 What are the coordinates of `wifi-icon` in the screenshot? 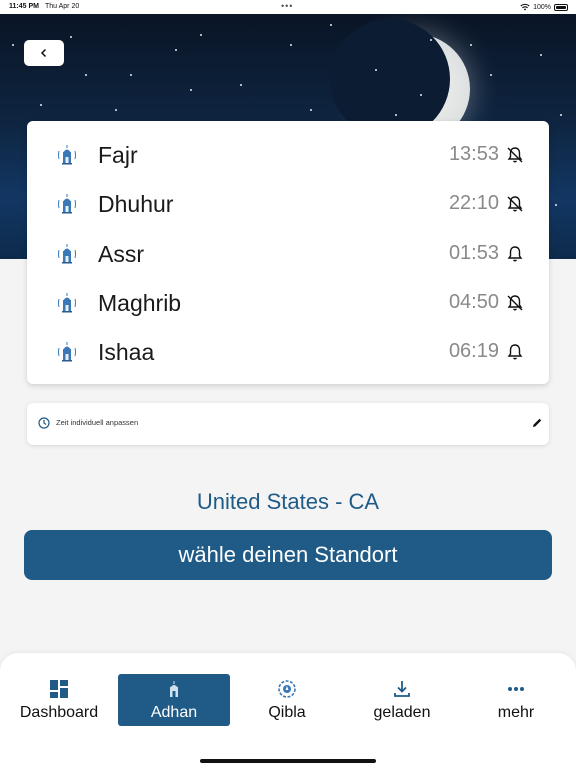 It's located at (525, 7).